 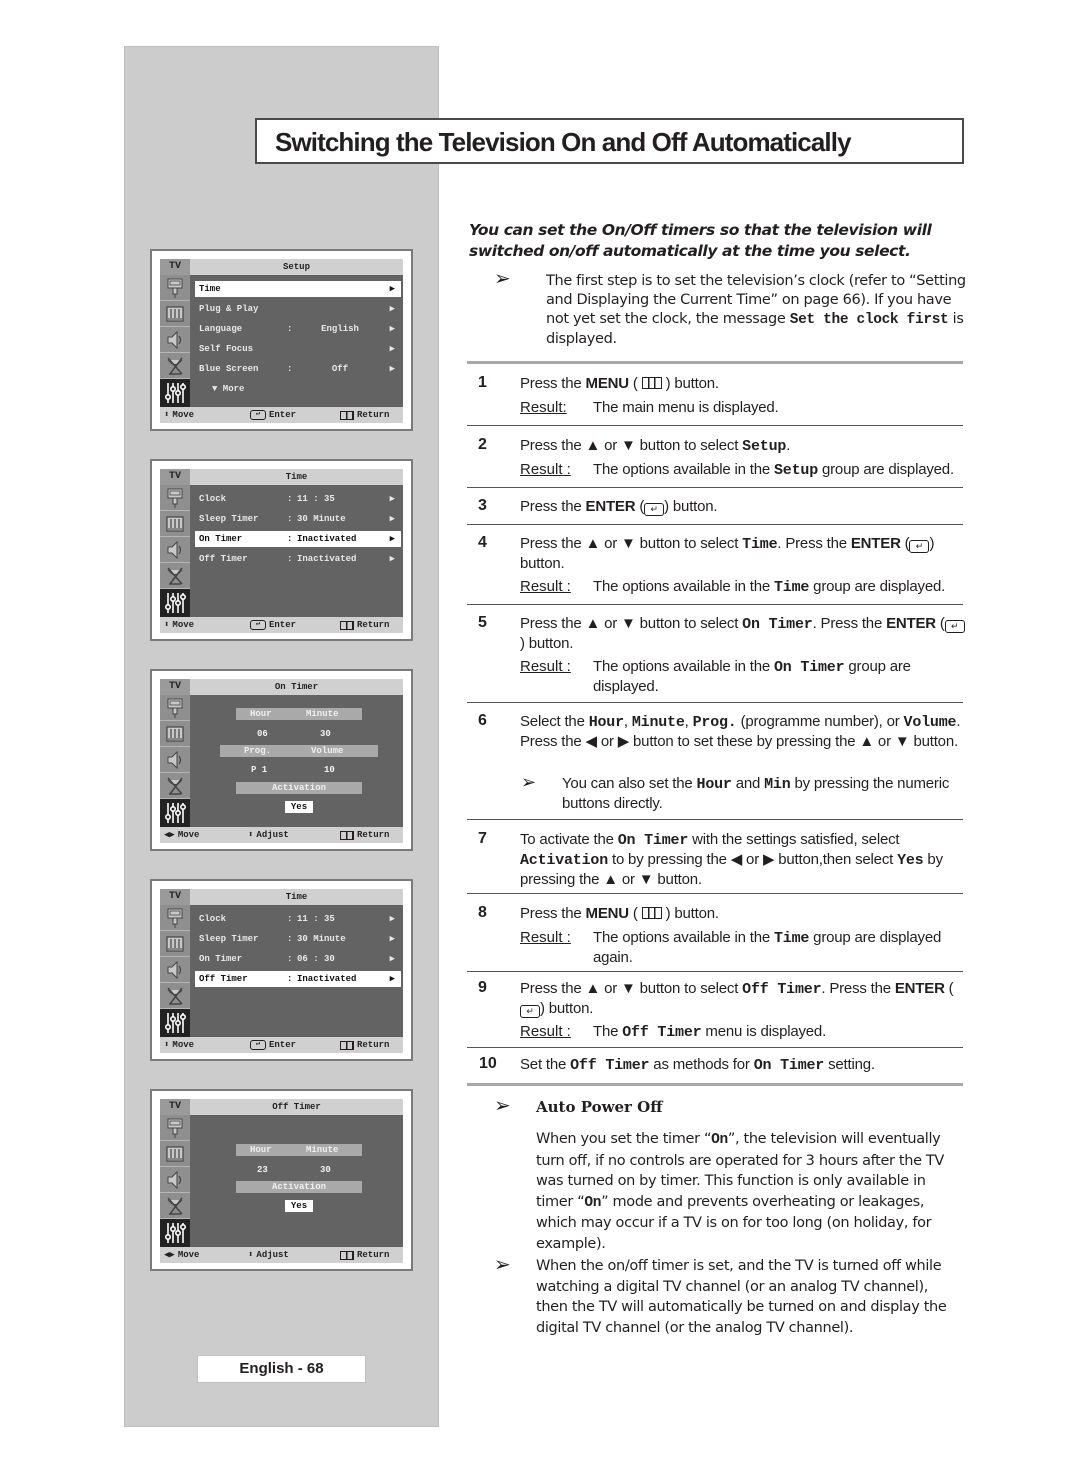 What do you see at coordinates (228, 389) in the screenshot?
I see `more-item: ▼ More` at bounding box center [228, 389].